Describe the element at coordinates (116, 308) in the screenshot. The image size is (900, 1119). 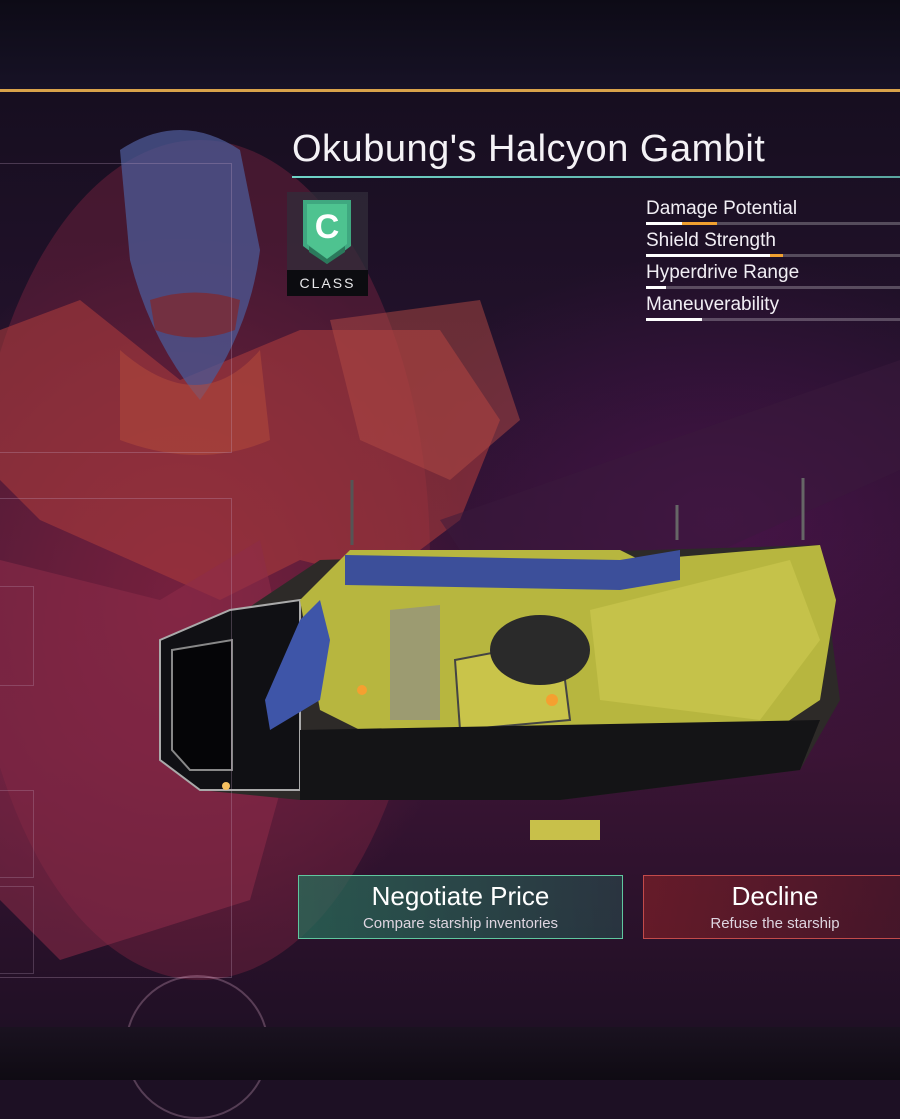
I see `npc-info-panel` at that location.